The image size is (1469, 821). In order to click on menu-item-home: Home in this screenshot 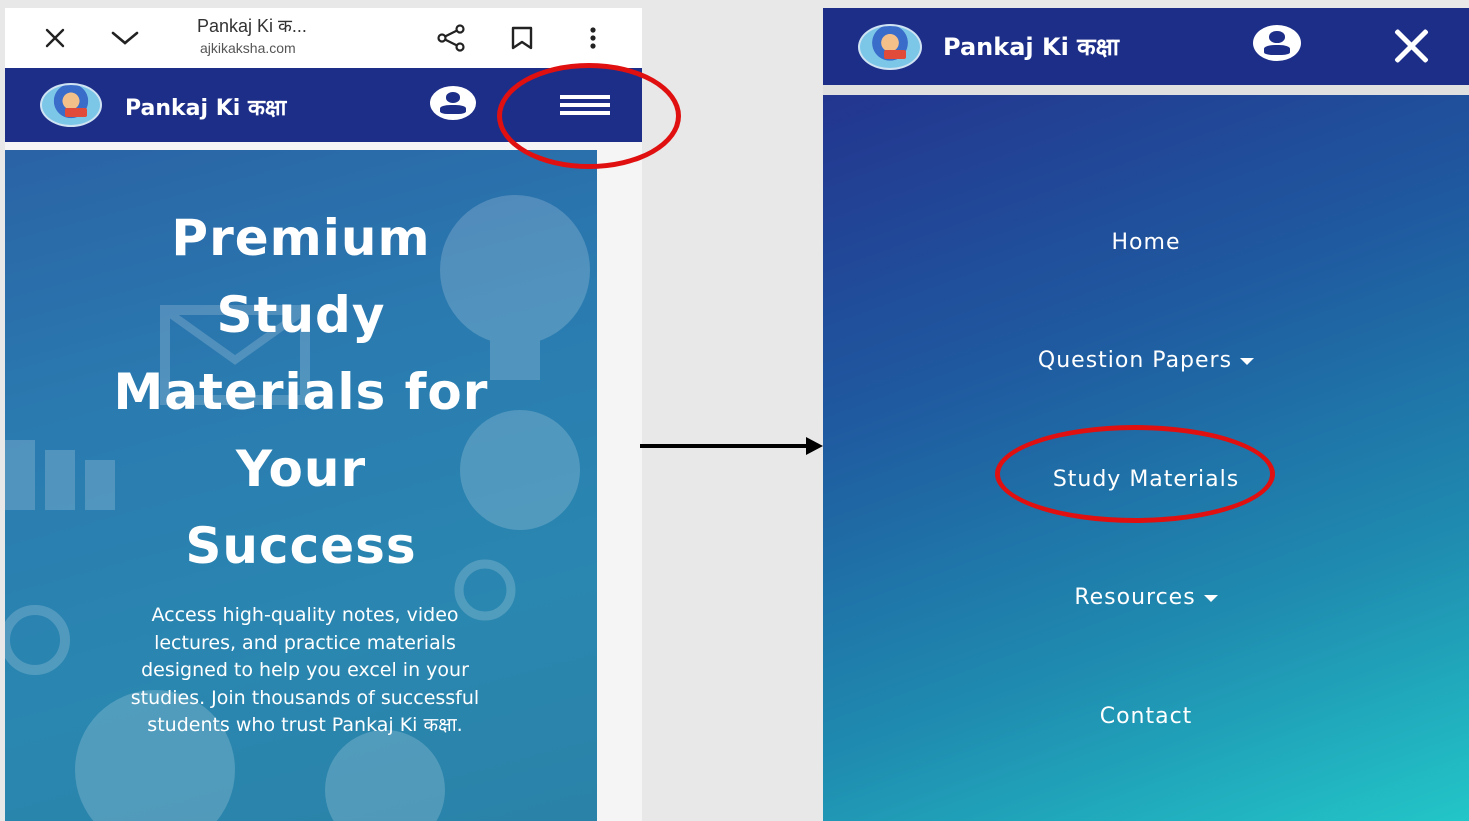, I will do `click(1146, 242)`.